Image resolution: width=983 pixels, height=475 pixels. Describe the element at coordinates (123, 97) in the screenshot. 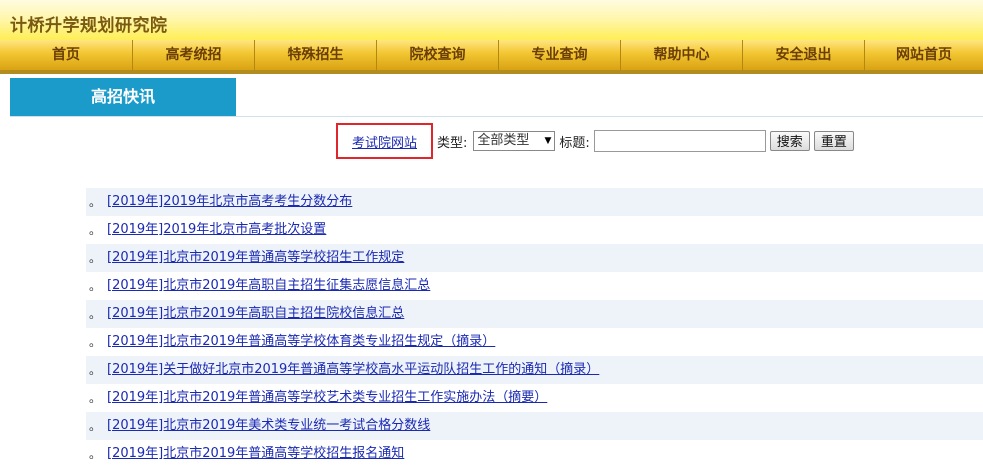

I see `section-title-tab: 高招快讯` at that location.